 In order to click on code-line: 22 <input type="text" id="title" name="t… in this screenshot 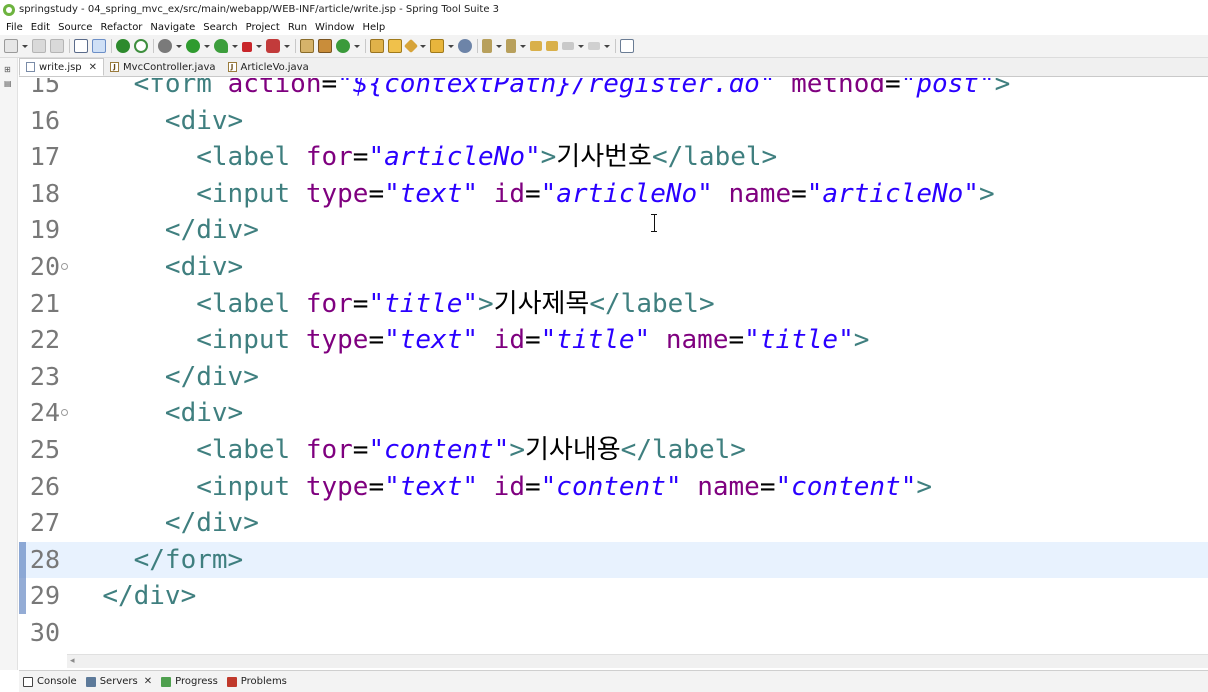, I will do `click(613, 340)`.